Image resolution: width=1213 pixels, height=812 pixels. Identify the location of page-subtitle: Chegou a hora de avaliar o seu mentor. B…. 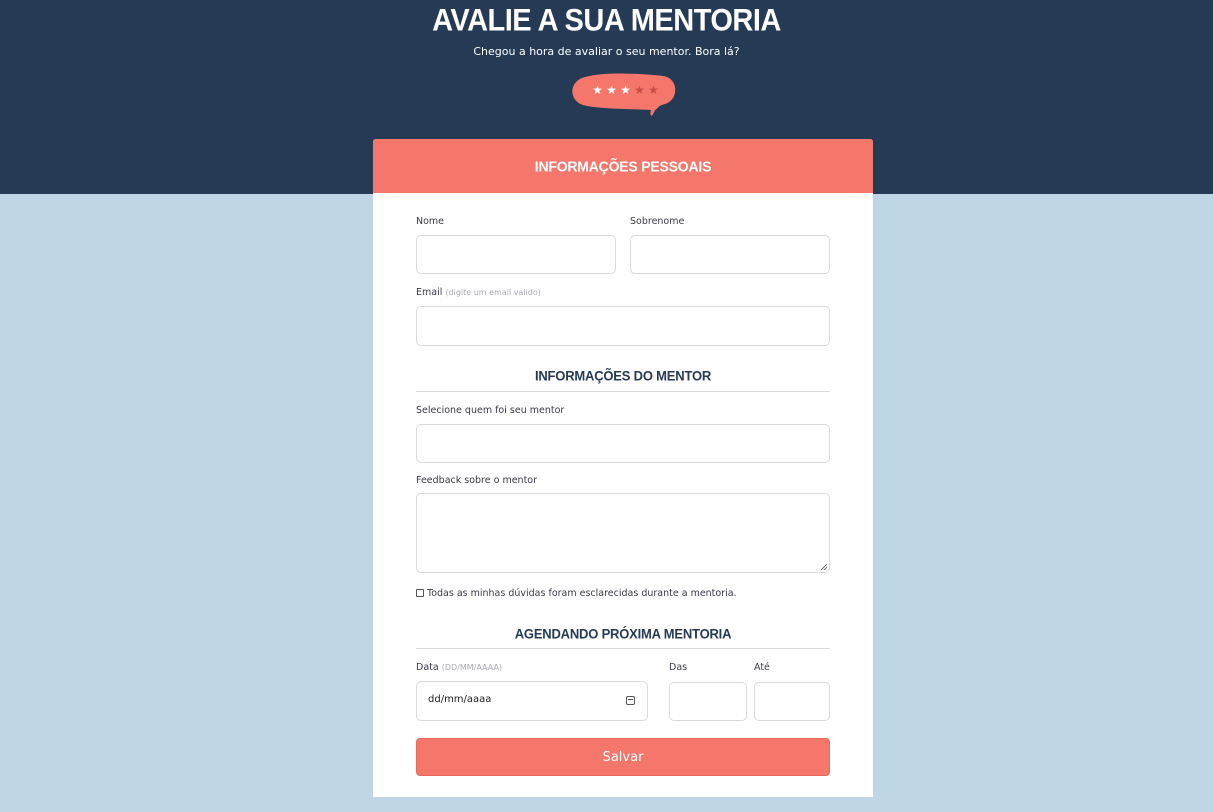
(606, 51).